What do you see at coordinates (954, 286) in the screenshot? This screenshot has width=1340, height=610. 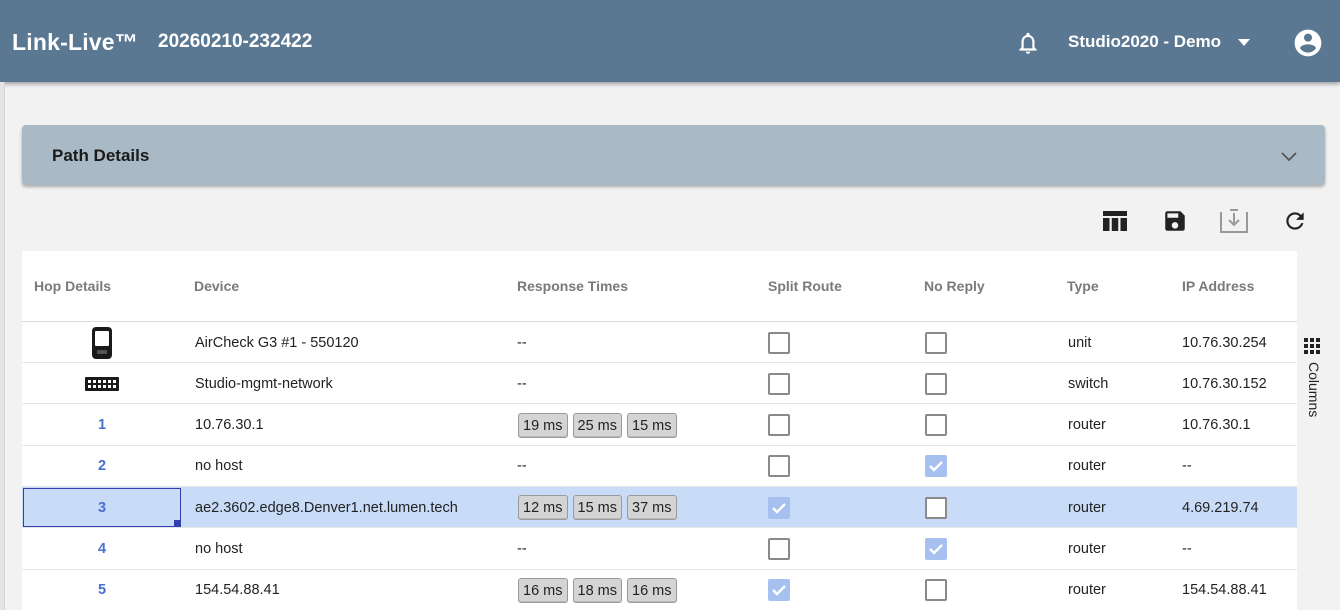 I see `column-header-no-reply: No Reply` at bounding box center [954, 286].